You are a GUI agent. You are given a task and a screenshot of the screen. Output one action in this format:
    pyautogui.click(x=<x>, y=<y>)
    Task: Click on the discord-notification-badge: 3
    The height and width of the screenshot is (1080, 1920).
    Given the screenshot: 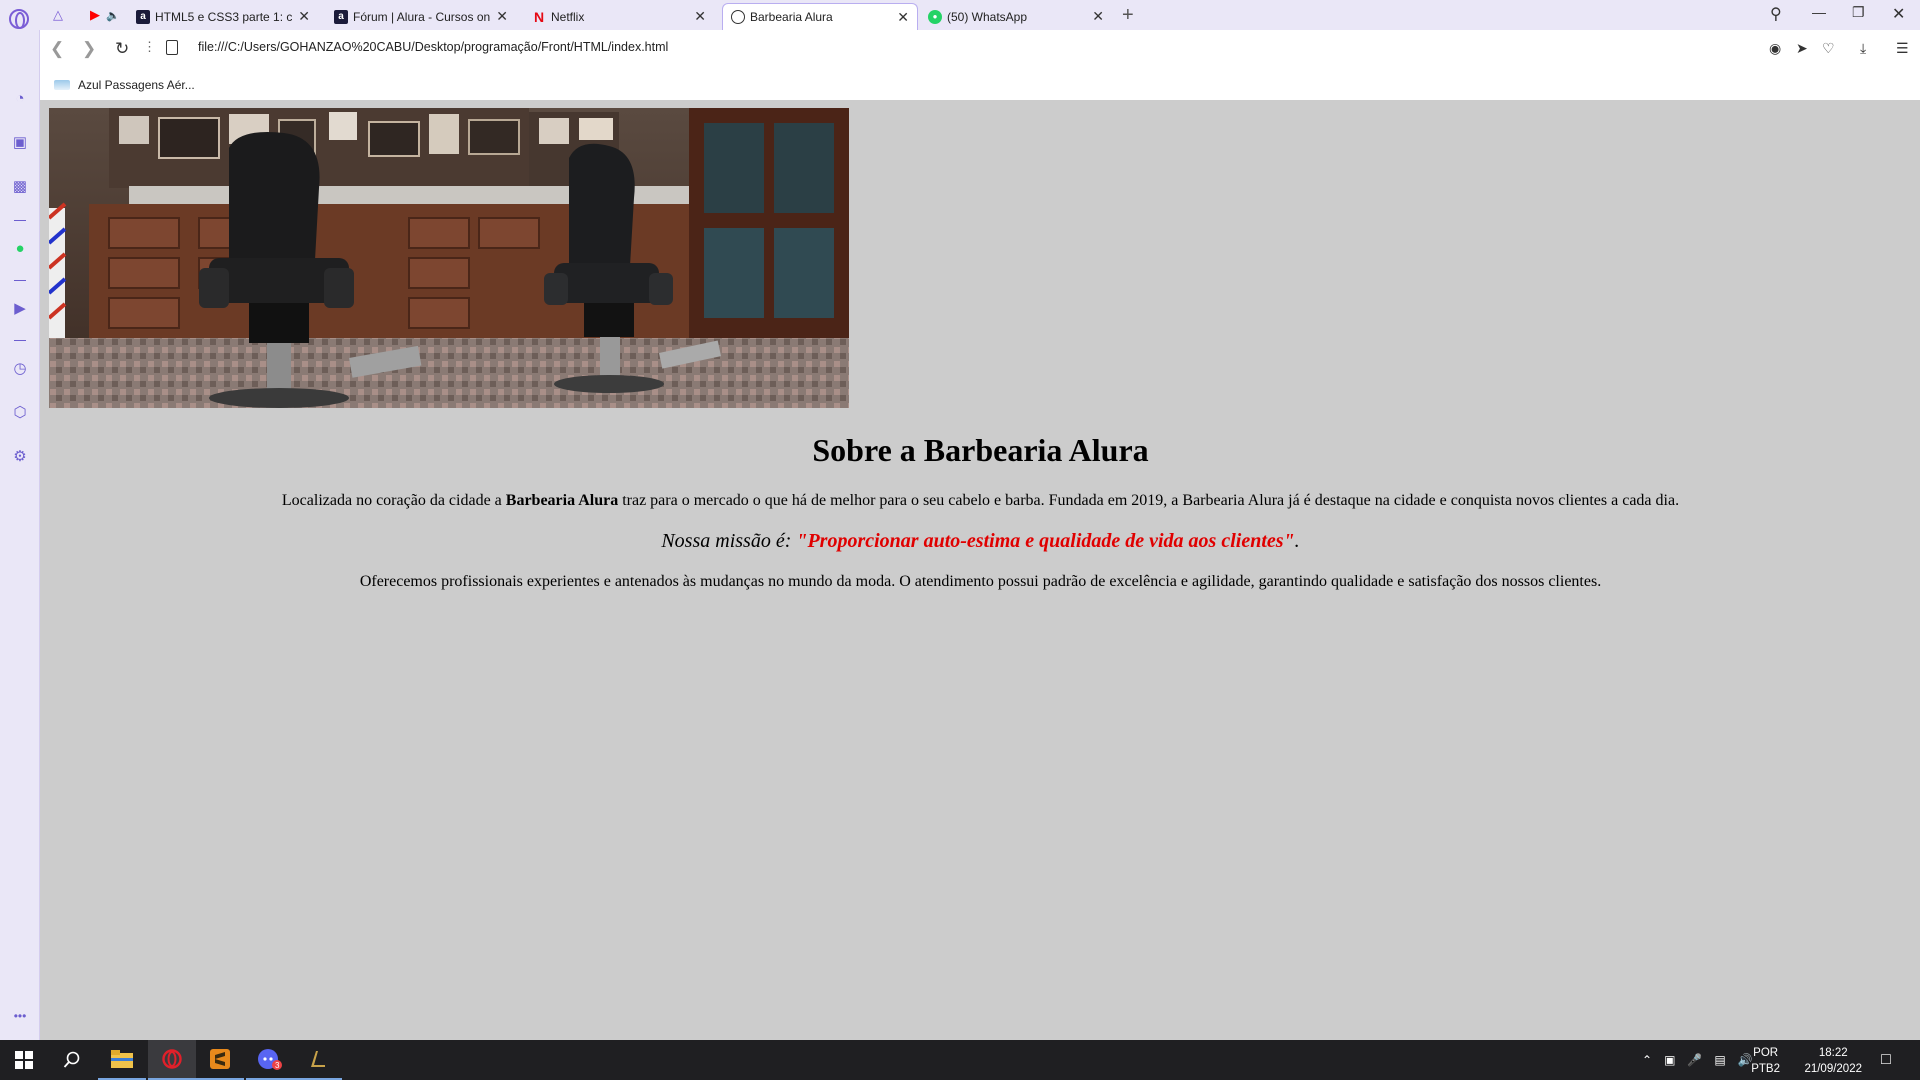 What is the action you would take?
    pyautogui.click(x=277, y=1065)
    